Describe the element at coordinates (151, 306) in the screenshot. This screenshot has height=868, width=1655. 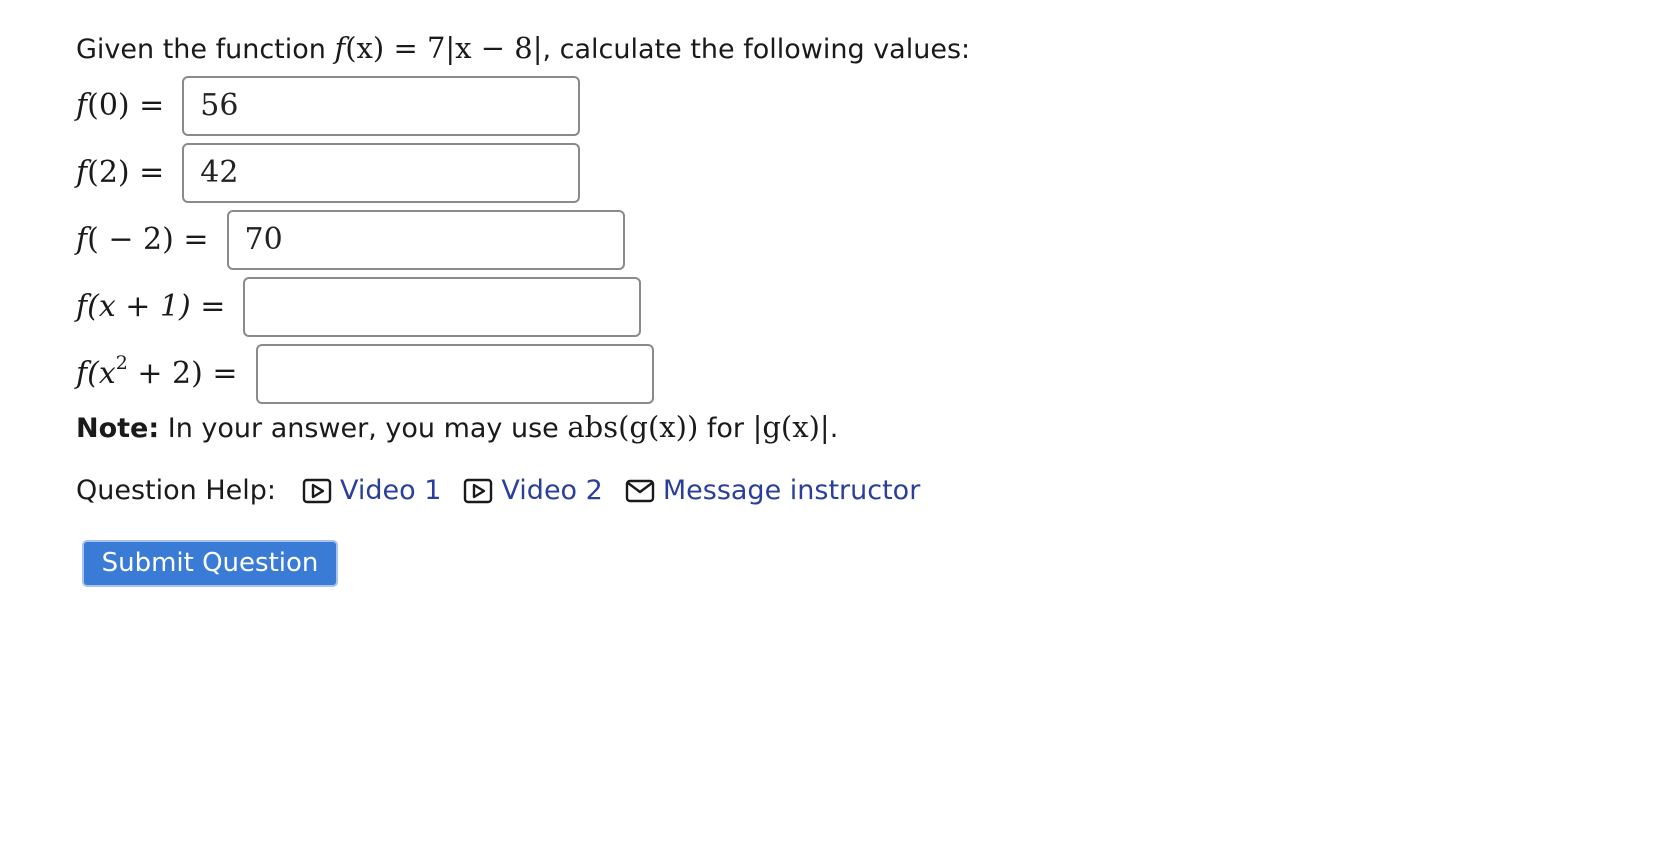
I see `answer-label: f(x + 1) =` at that location.